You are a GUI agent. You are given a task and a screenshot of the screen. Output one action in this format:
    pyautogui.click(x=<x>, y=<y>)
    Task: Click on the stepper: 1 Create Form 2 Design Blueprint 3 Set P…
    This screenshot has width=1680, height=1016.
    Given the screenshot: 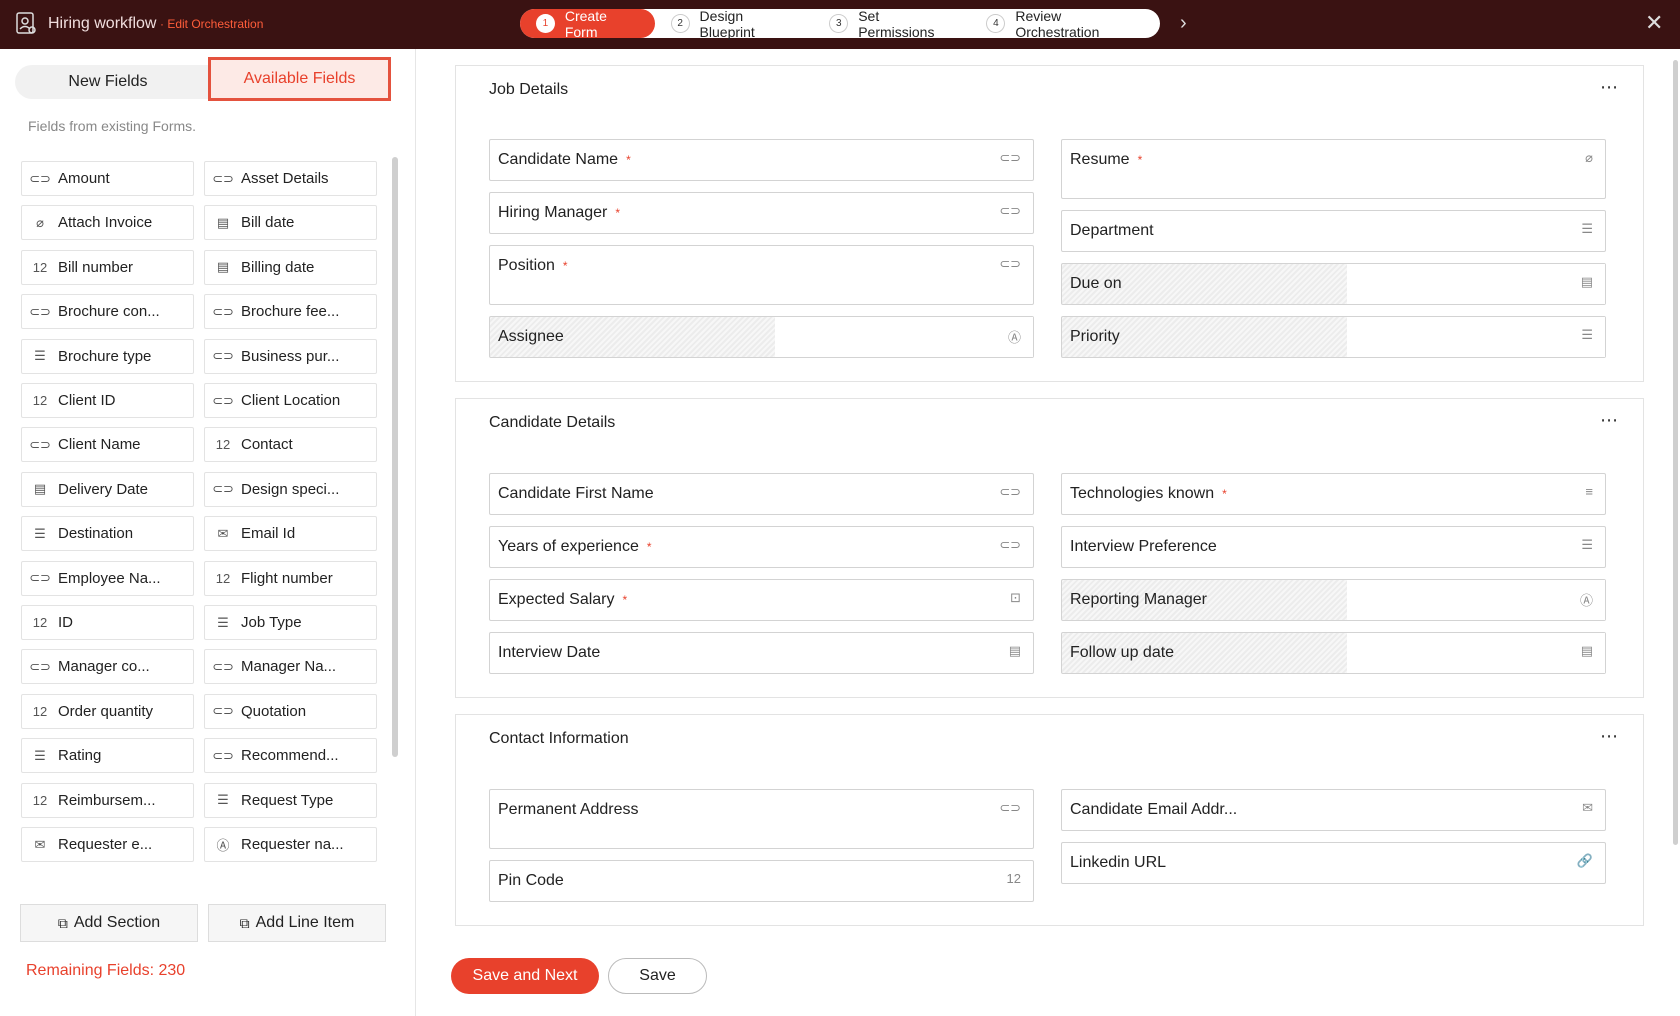 What is the action you would take?
    pyautogui.click(x=840, y=23)
    